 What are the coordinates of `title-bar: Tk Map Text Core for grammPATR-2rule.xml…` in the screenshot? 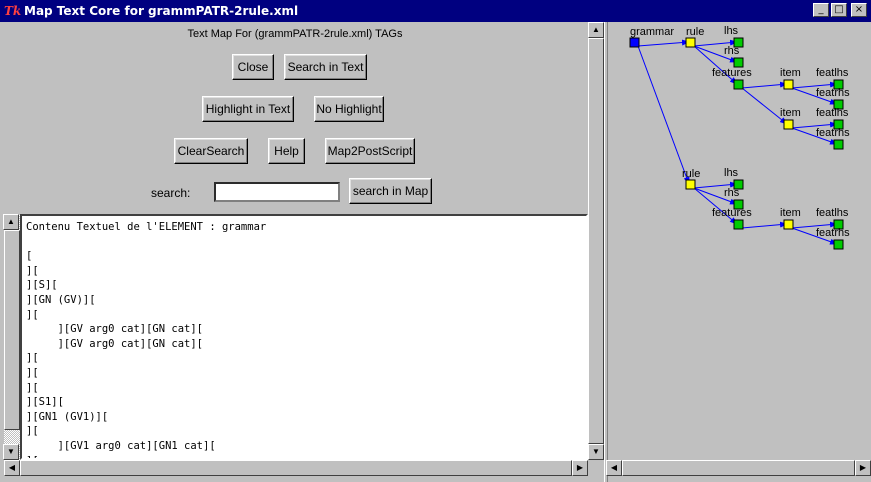 It's located at (435, 11).